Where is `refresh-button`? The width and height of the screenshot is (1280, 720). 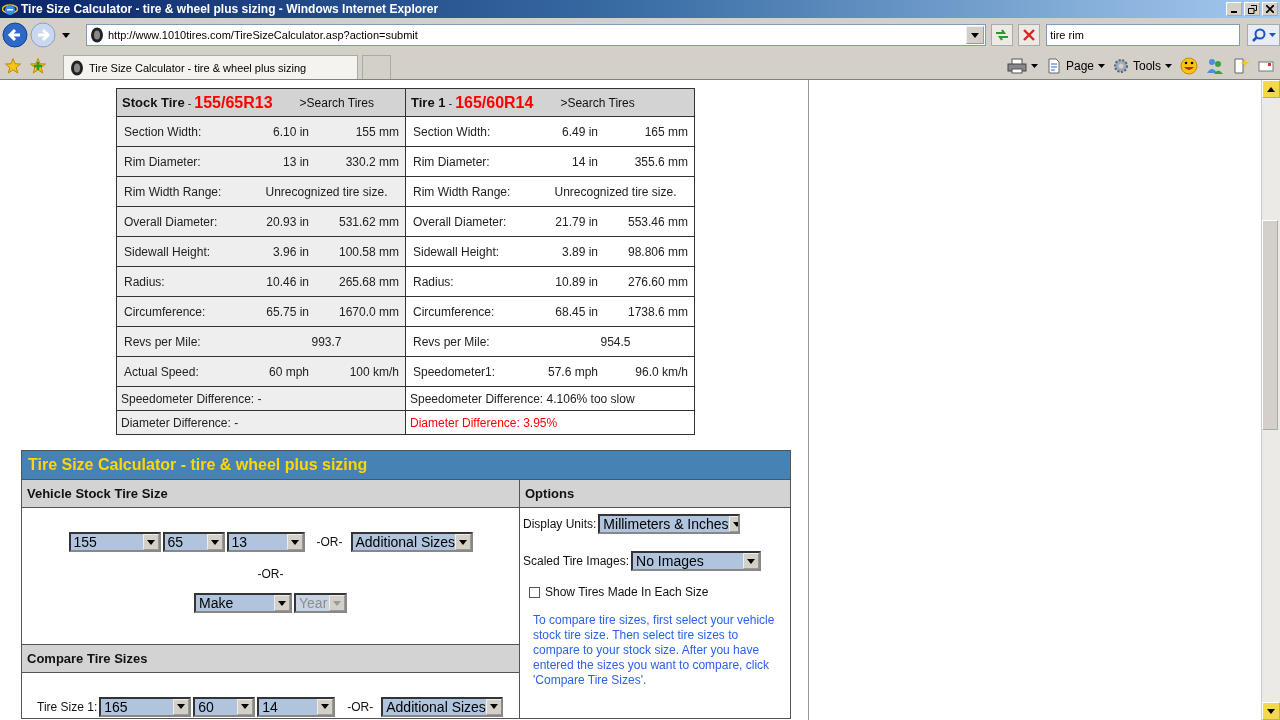 refresh-button is located at coordinates (1002, 35).